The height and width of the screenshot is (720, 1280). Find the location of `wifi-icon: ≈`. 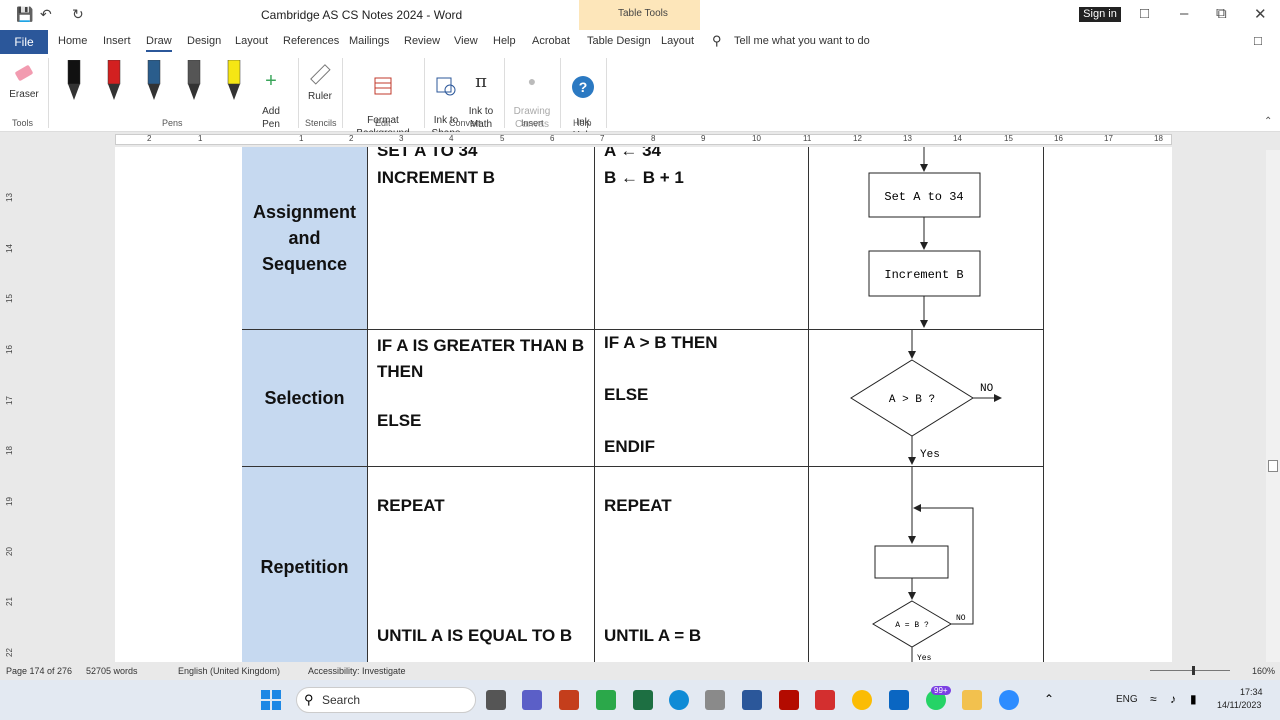

wifi-icon: ≈ is located at coordinates (1153, 699).